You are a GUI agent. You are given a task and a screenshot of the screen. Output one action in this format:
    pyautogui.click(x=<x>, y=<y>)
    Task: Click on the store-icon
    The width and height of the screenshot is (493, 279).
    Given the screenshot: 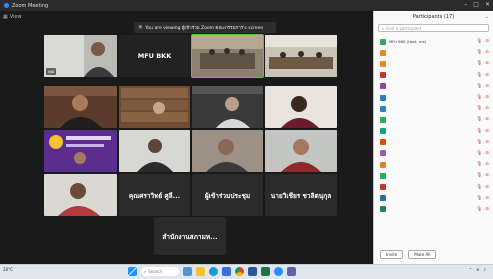 What is the action you would take?
    pyautogui.click(x=226, y=271)
    